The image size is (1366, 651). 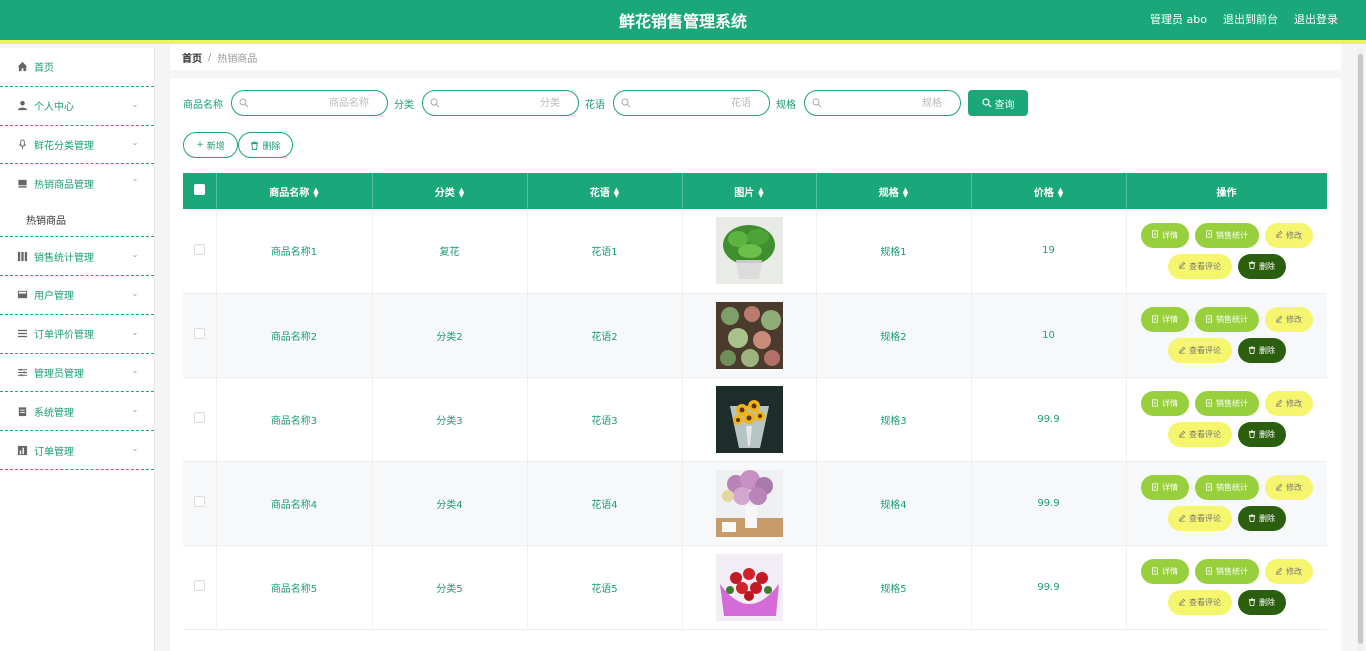 I want to click on search-name-input, so click(x=309, y=103).